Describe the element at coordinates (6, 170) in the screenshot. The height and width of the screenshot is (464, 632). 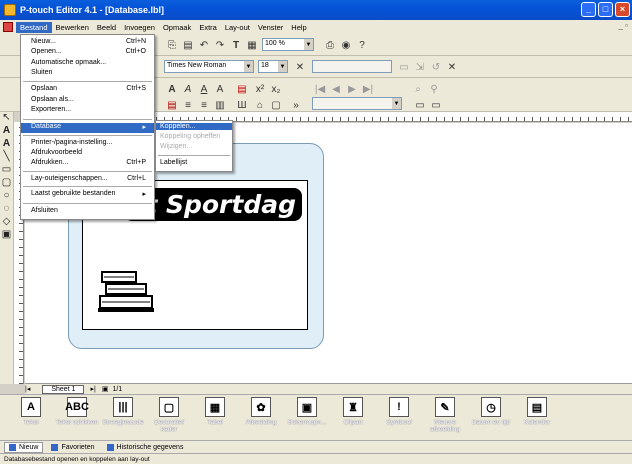
I see `rectangle-tool-icon: ▭` at that location.